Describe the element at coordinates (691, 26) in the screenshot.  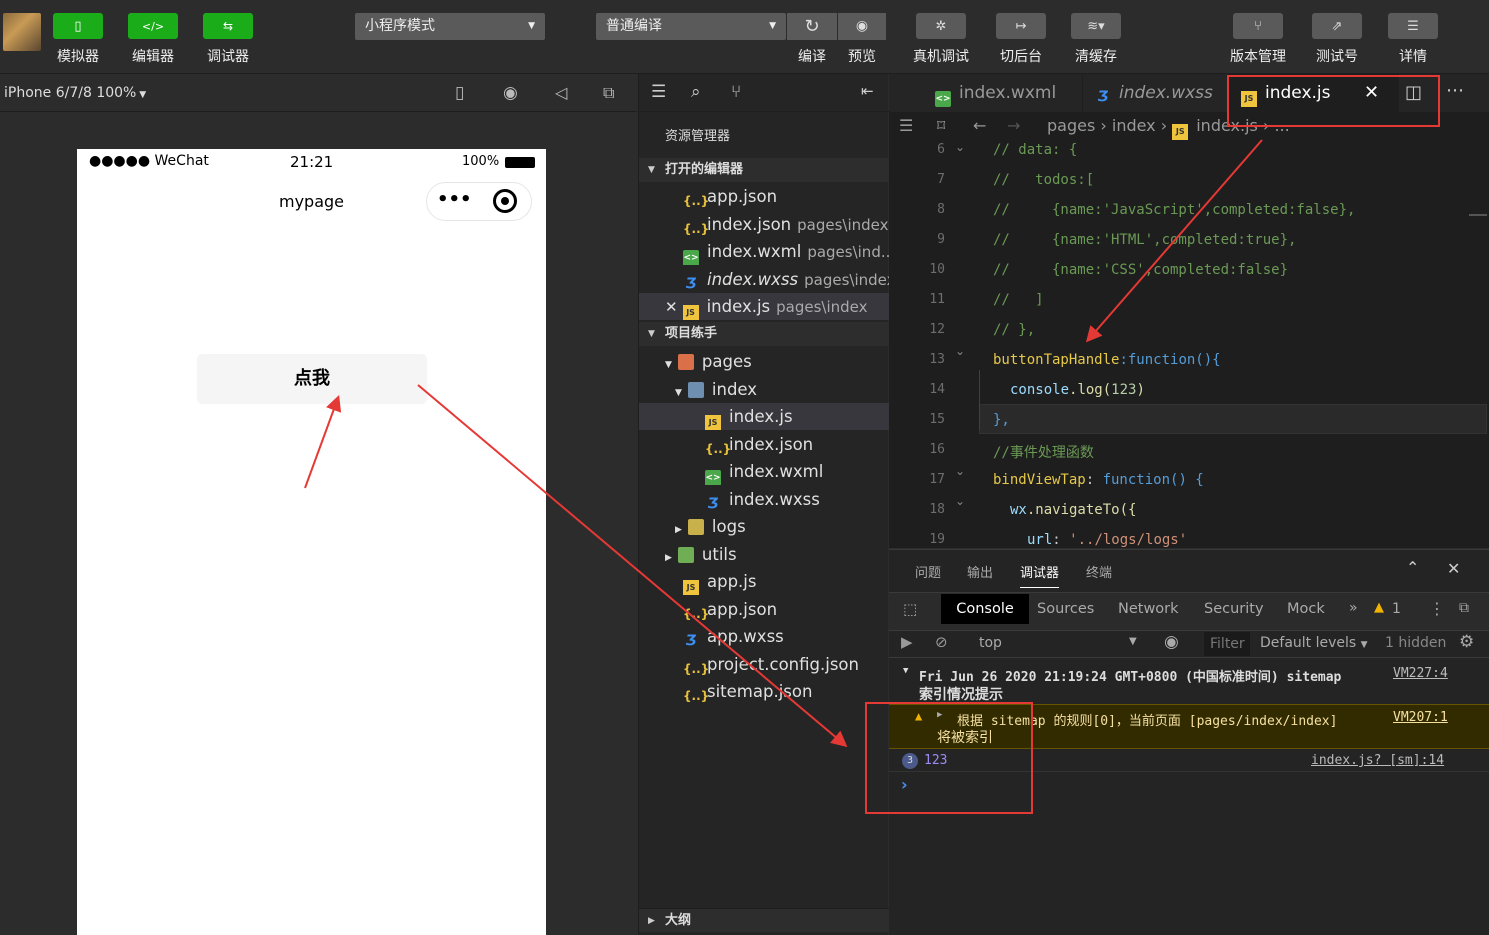
I see `compile-select: 普通编译 ▼` at that location.